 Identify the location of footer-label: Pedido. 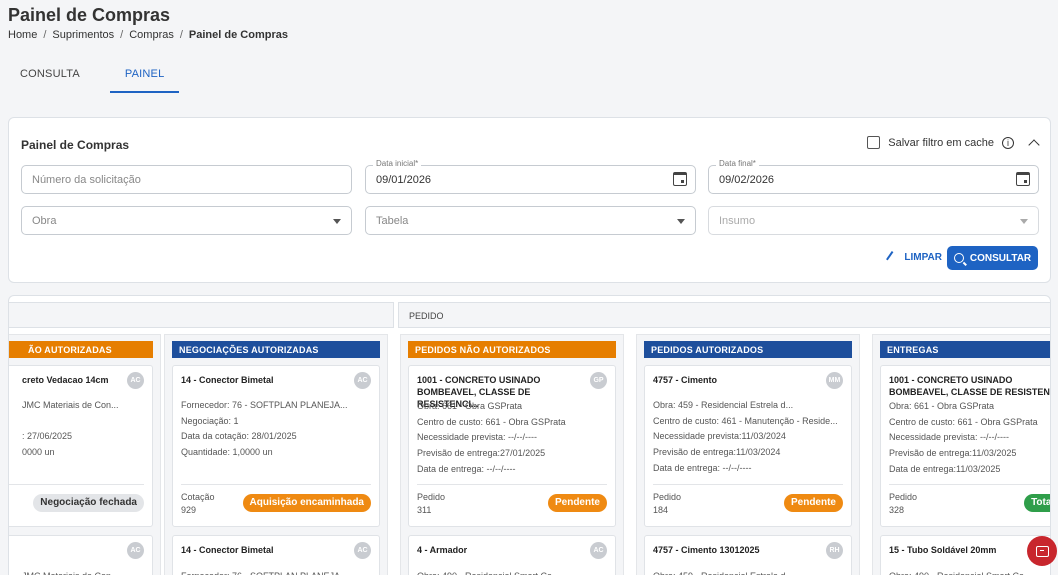
(431, 497).